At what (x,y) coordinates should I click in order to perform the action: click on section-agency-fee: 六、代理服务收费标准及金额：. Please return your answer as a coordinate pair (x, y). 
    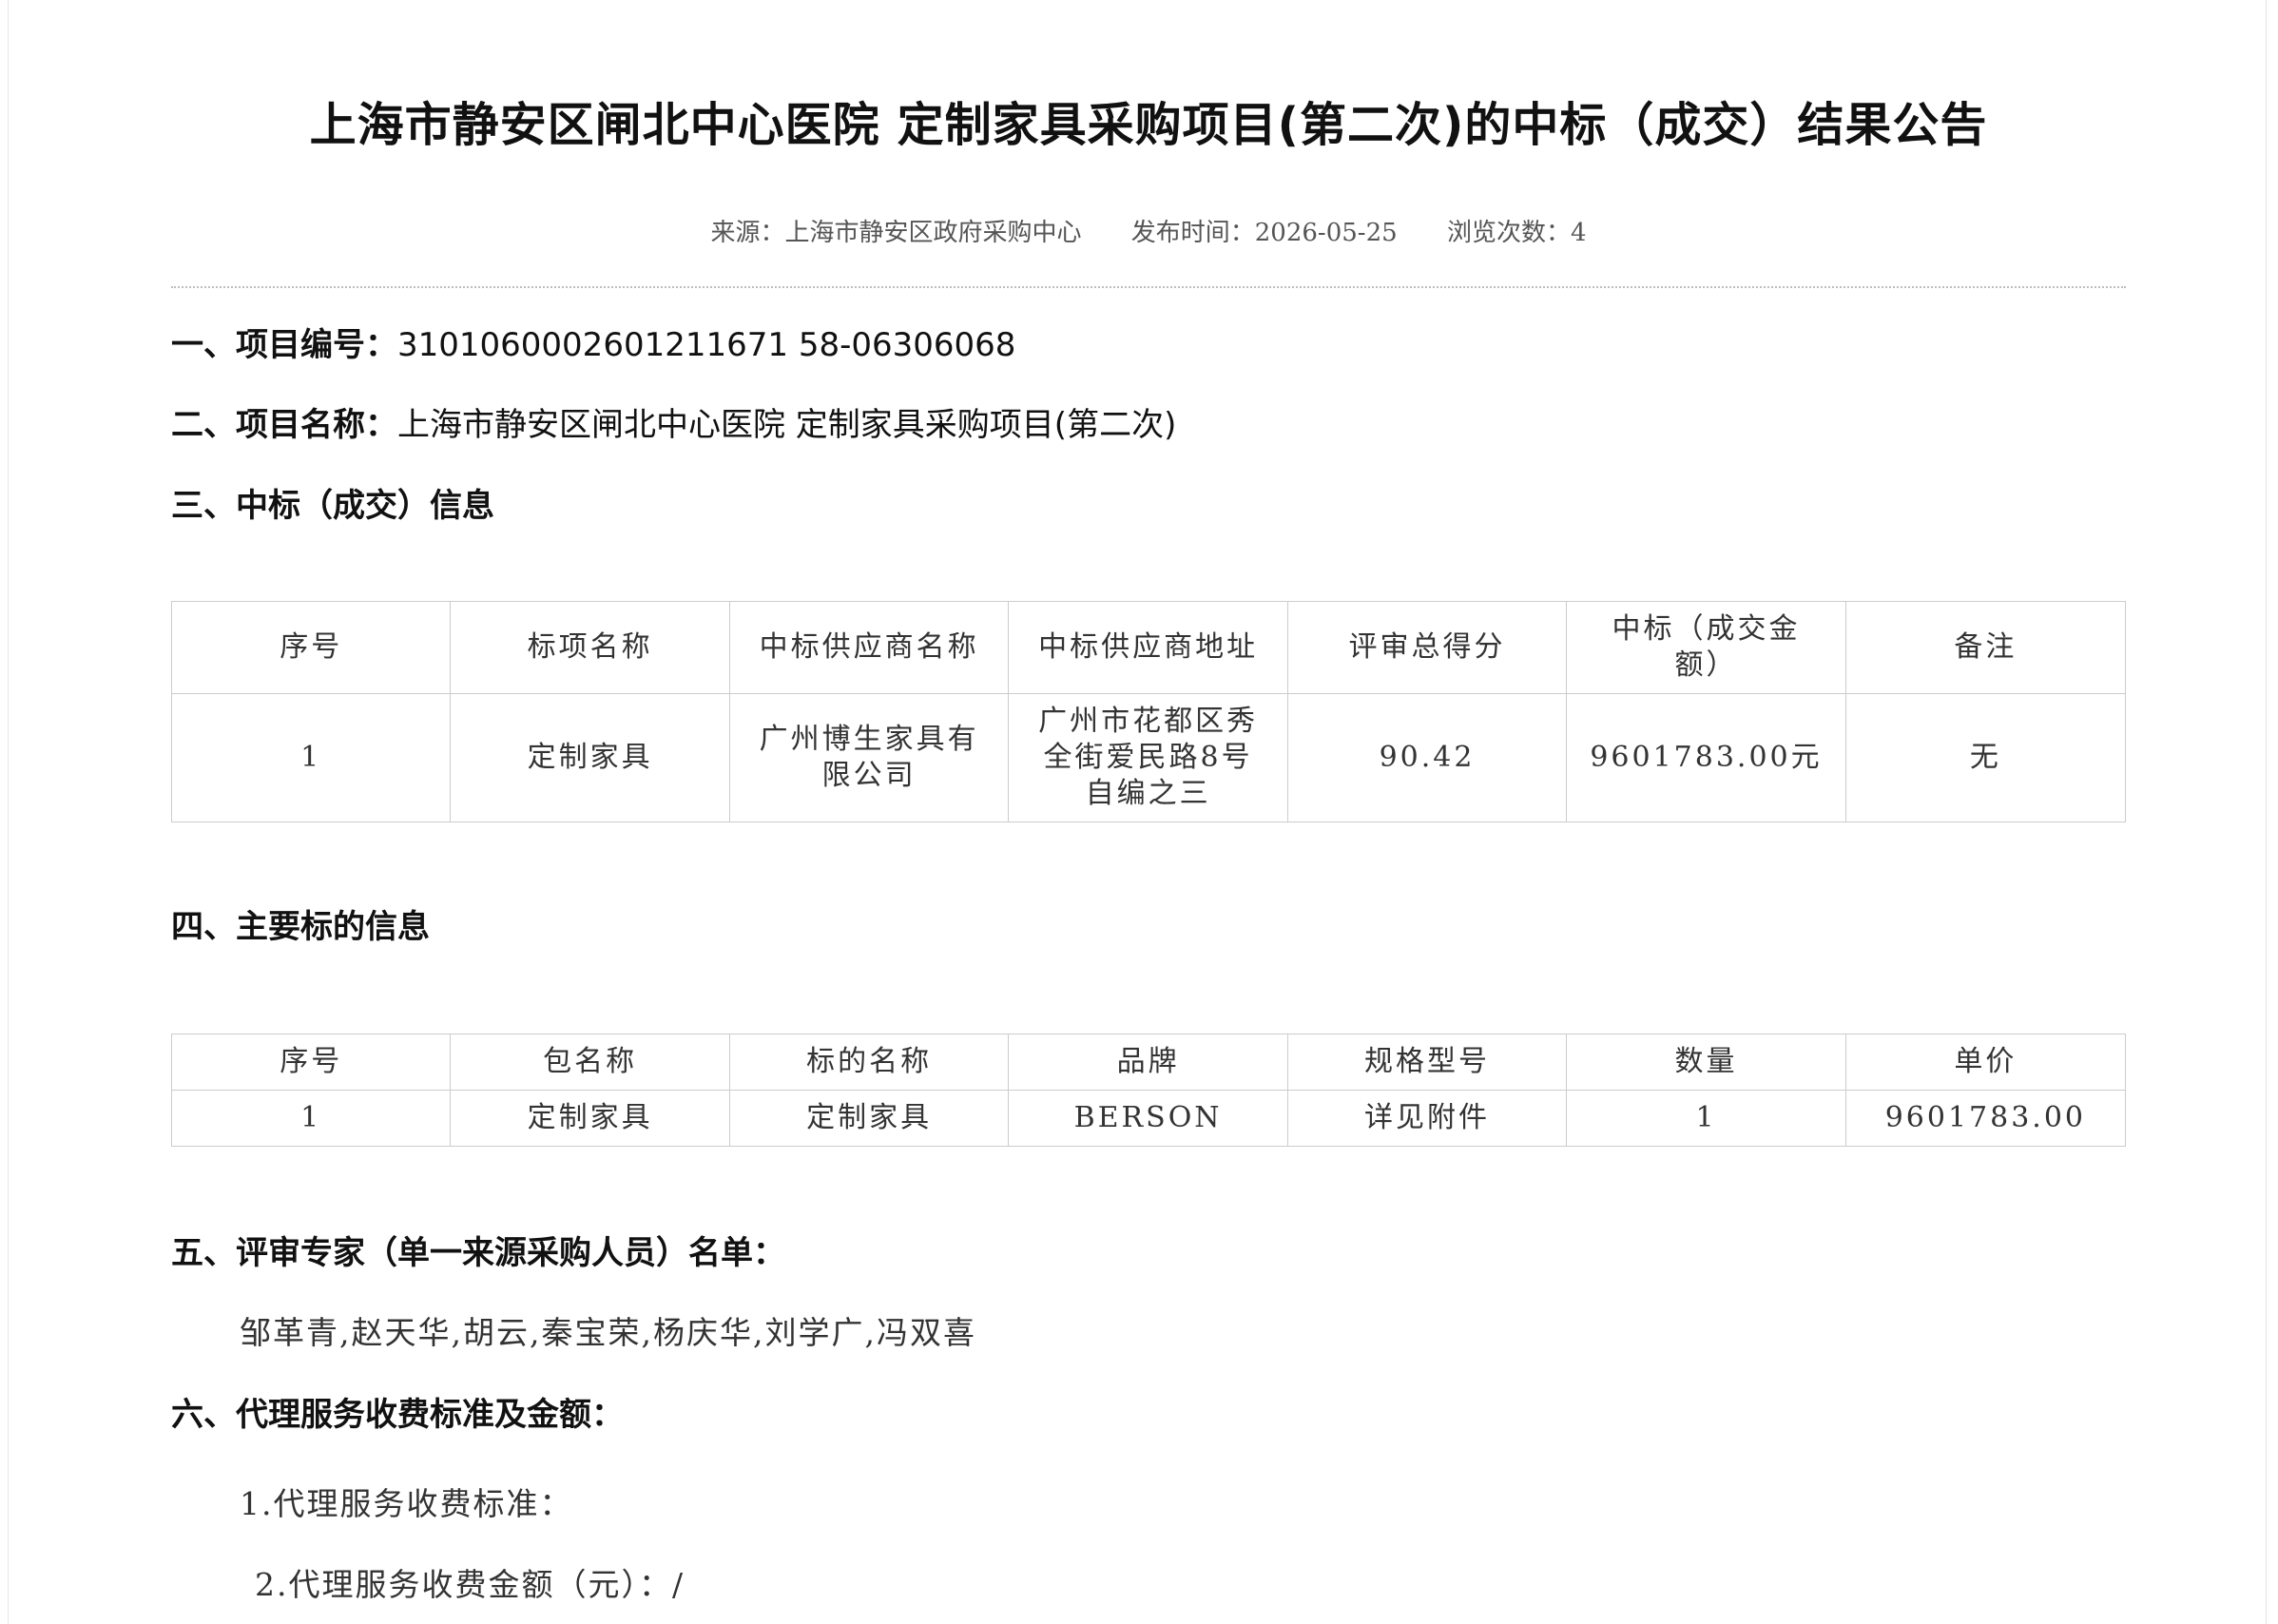
    Looking at the image, I should click on (397, 1415).